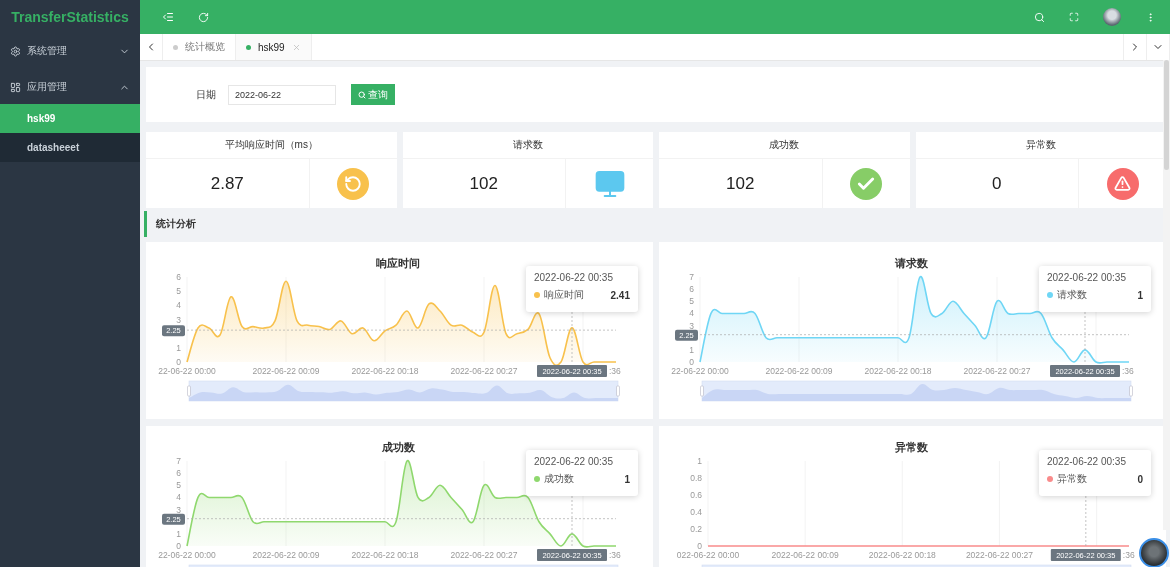  Describe the element at coordinates (1072, 479) in the screenshot. I see `tooltip-series: 异常数` at that location.